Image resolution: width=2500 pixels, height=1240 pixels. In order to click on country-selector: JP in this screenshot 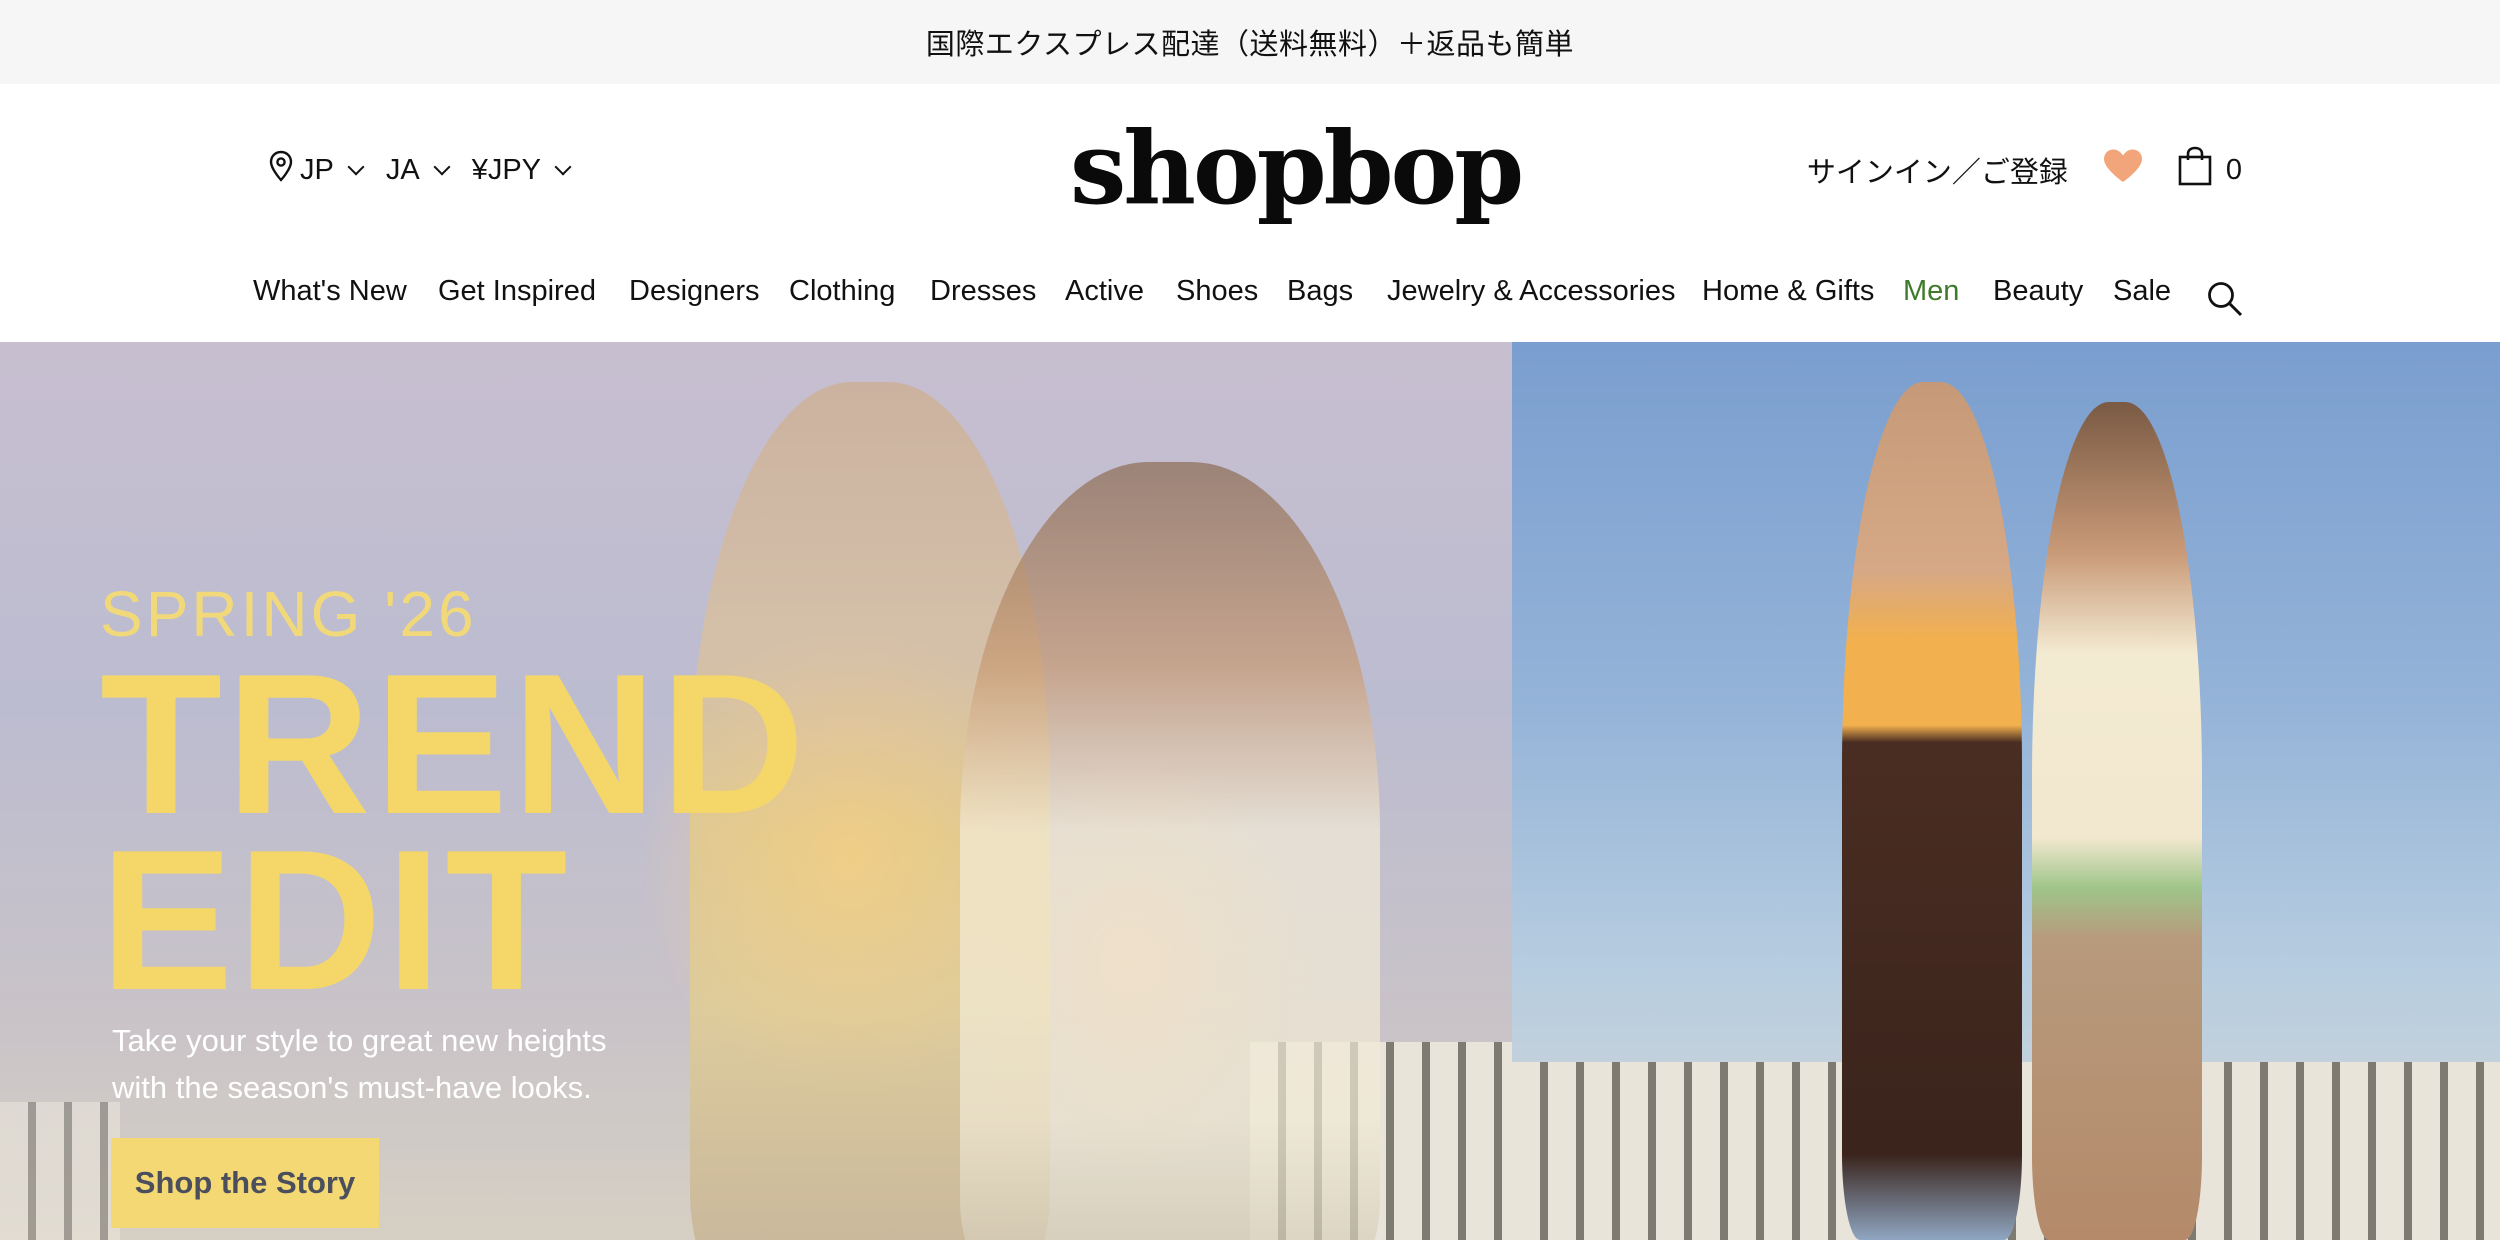, I will do `click(318, 170)`.